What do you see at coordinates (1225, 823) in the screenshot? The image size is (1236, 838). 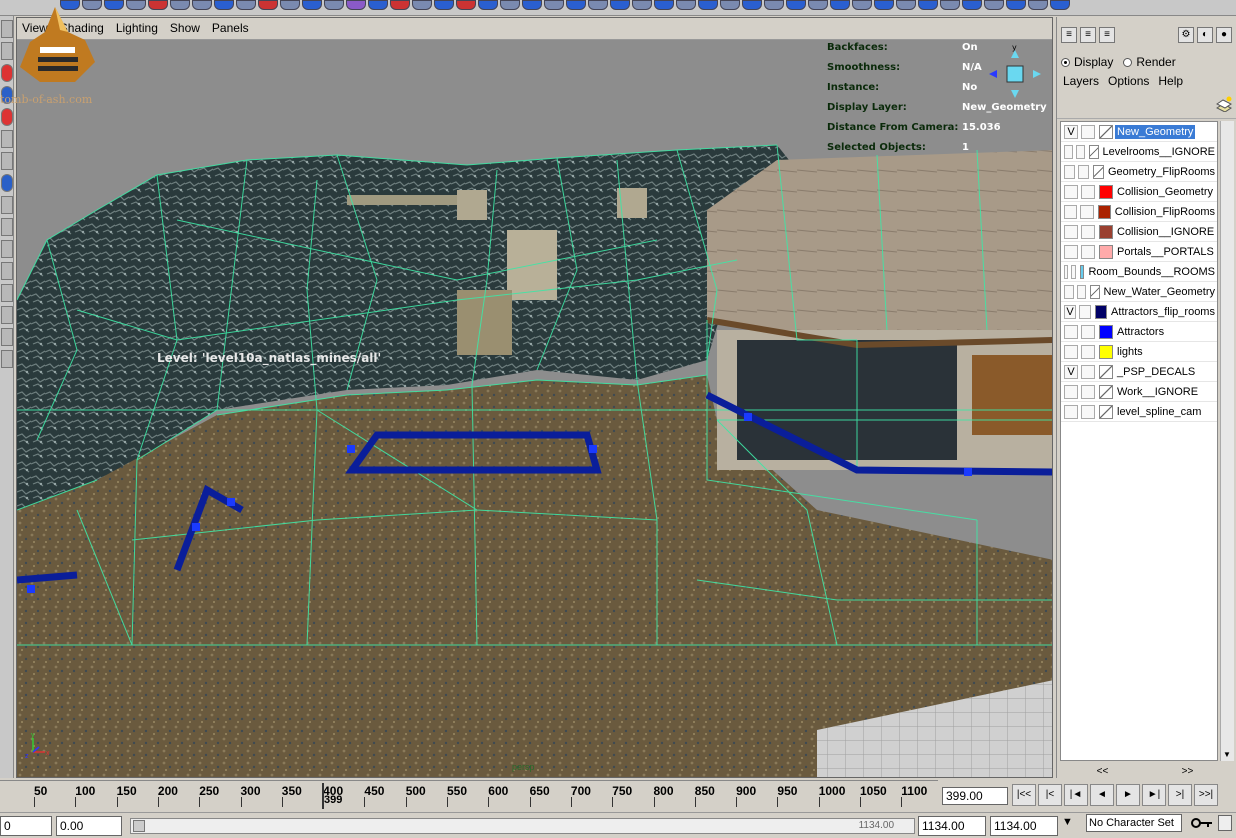 I see `animation-preferences-icon` at bounding box center [1225, 823].